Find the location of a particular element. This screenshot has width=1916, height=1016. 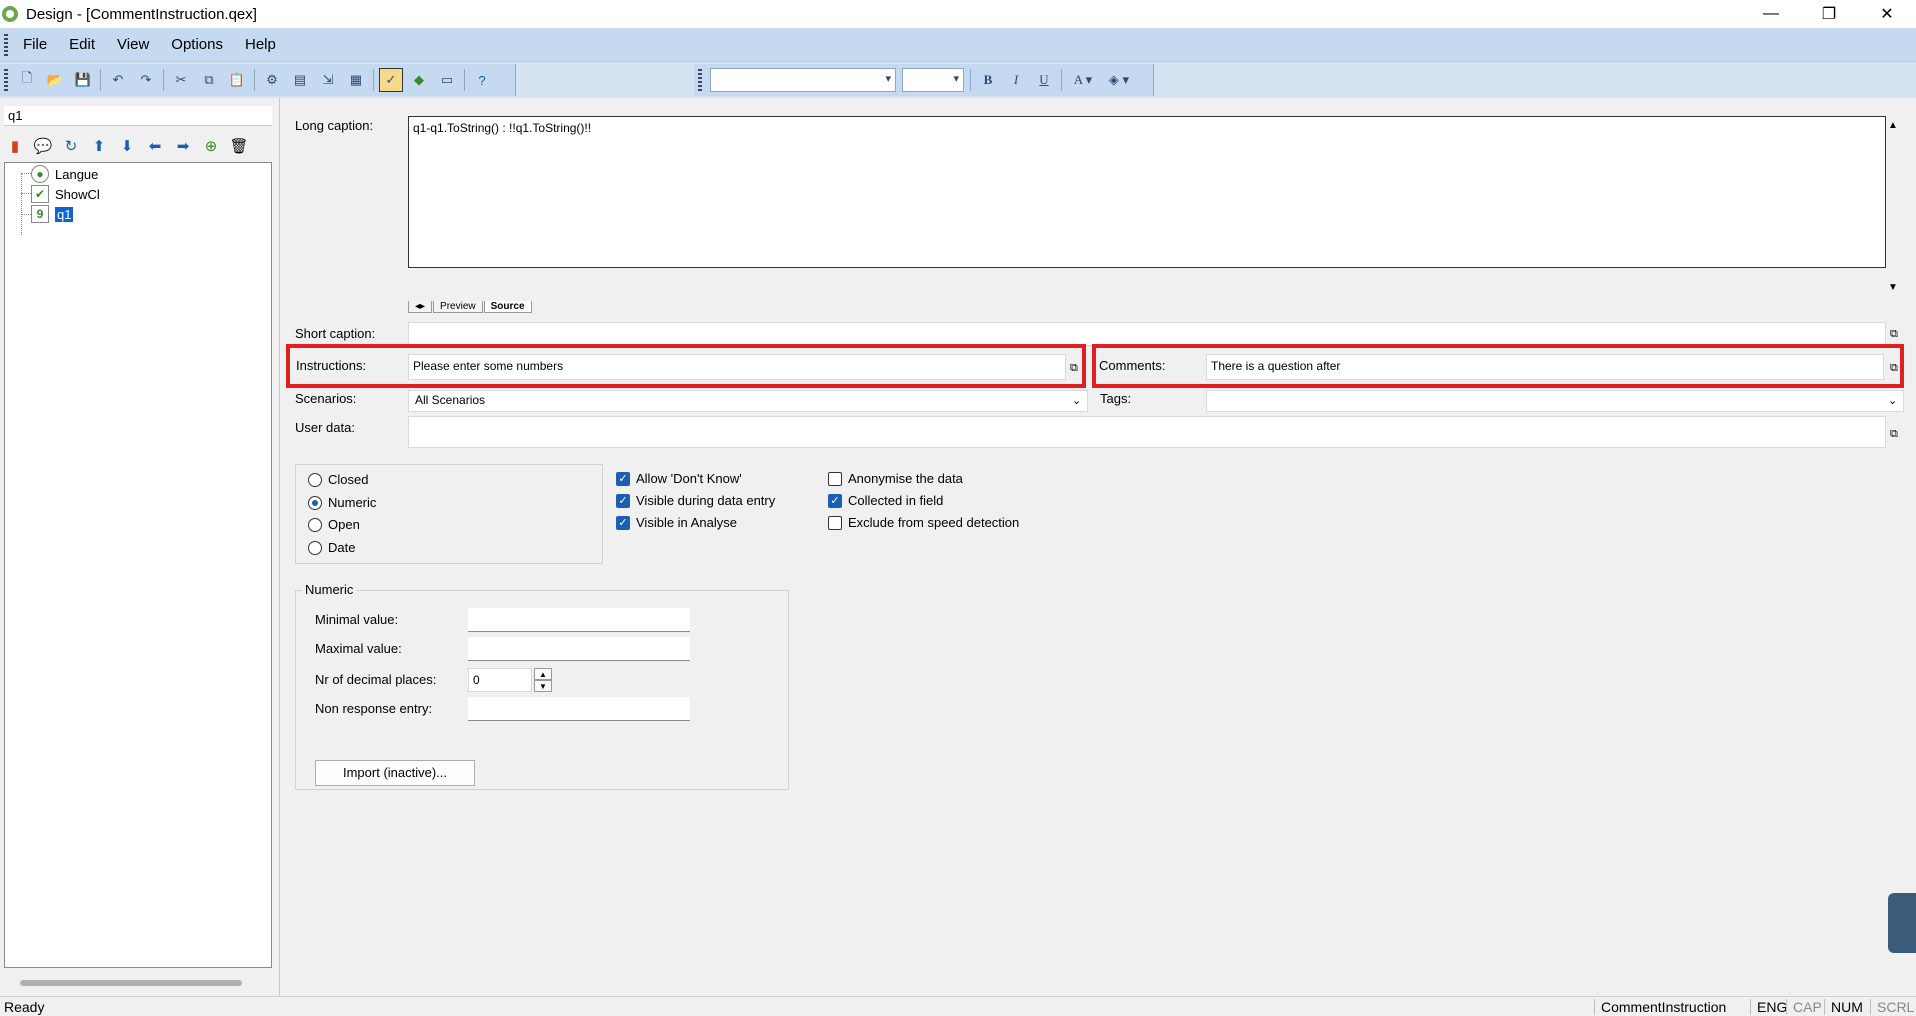

checkbox-allow-dont-know: ✓ Allow 'Don't Know' is located at coordinates (679, 478).